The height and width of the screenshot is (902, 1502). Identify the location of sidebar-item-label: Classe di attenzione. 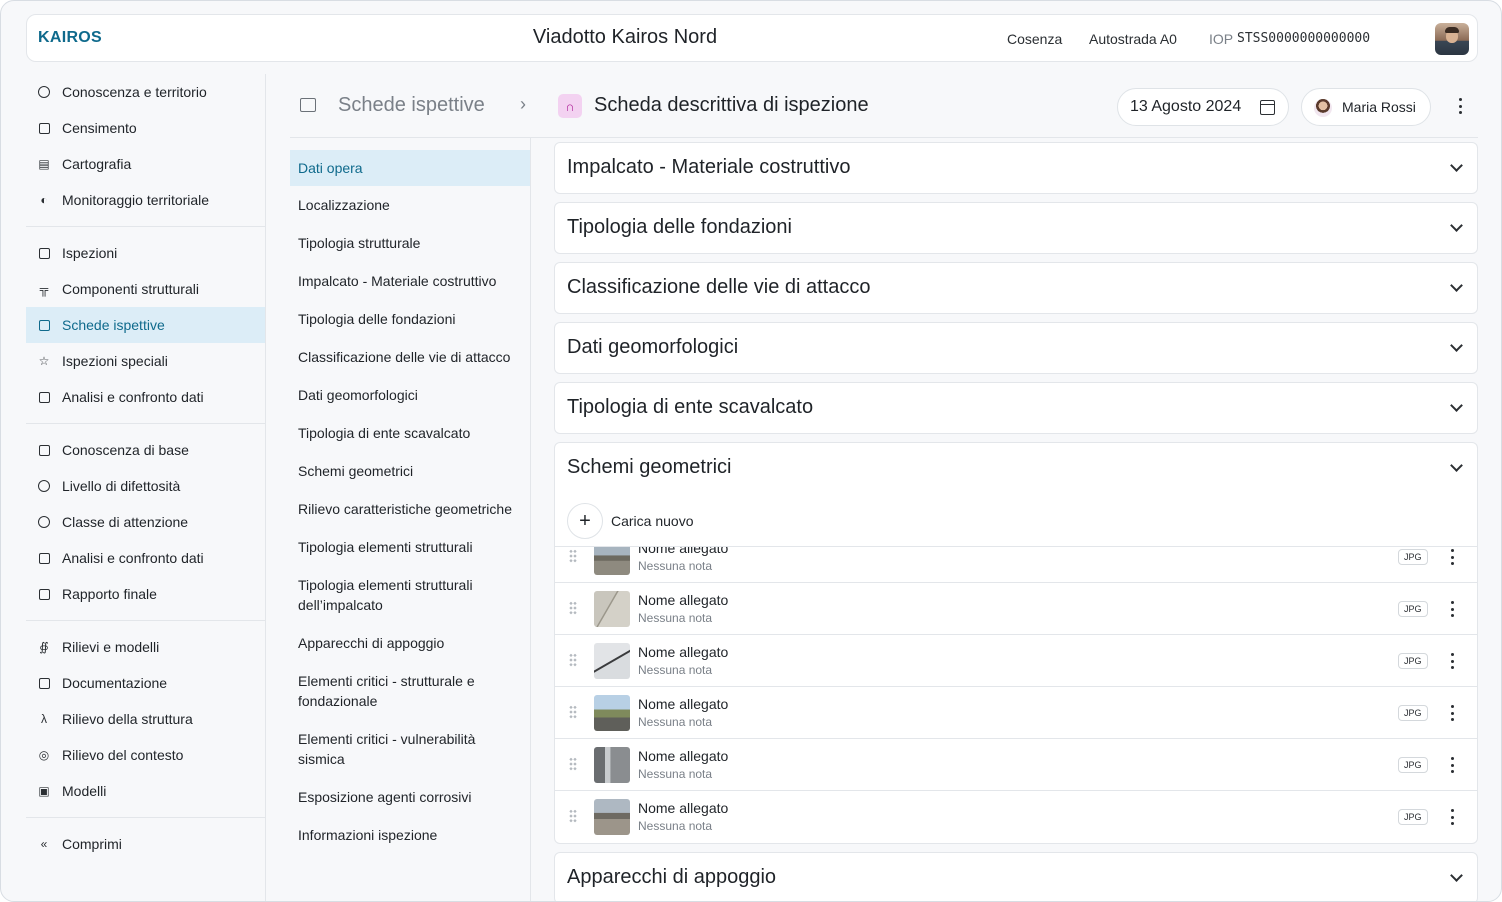
(125, 522).